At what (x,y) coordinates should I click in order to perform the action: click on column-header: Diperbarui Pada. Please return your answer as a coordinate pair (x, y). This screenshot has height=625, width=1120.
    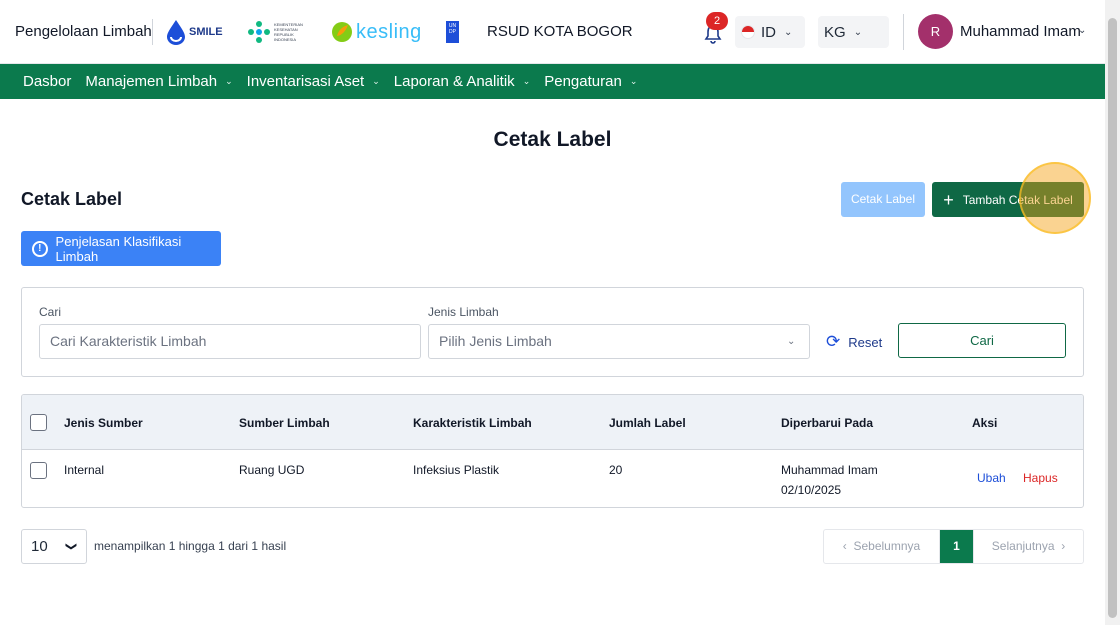
    Looking at the image, I should click on (827, 423).